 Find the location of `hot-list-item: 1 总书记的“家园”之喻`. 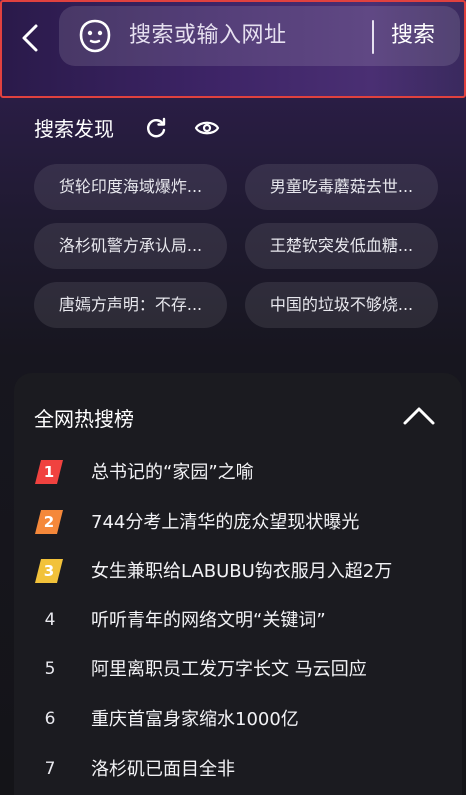

hot-list-item: 1 总书记的“家园”之喻 is located at coordinates (238, 473).